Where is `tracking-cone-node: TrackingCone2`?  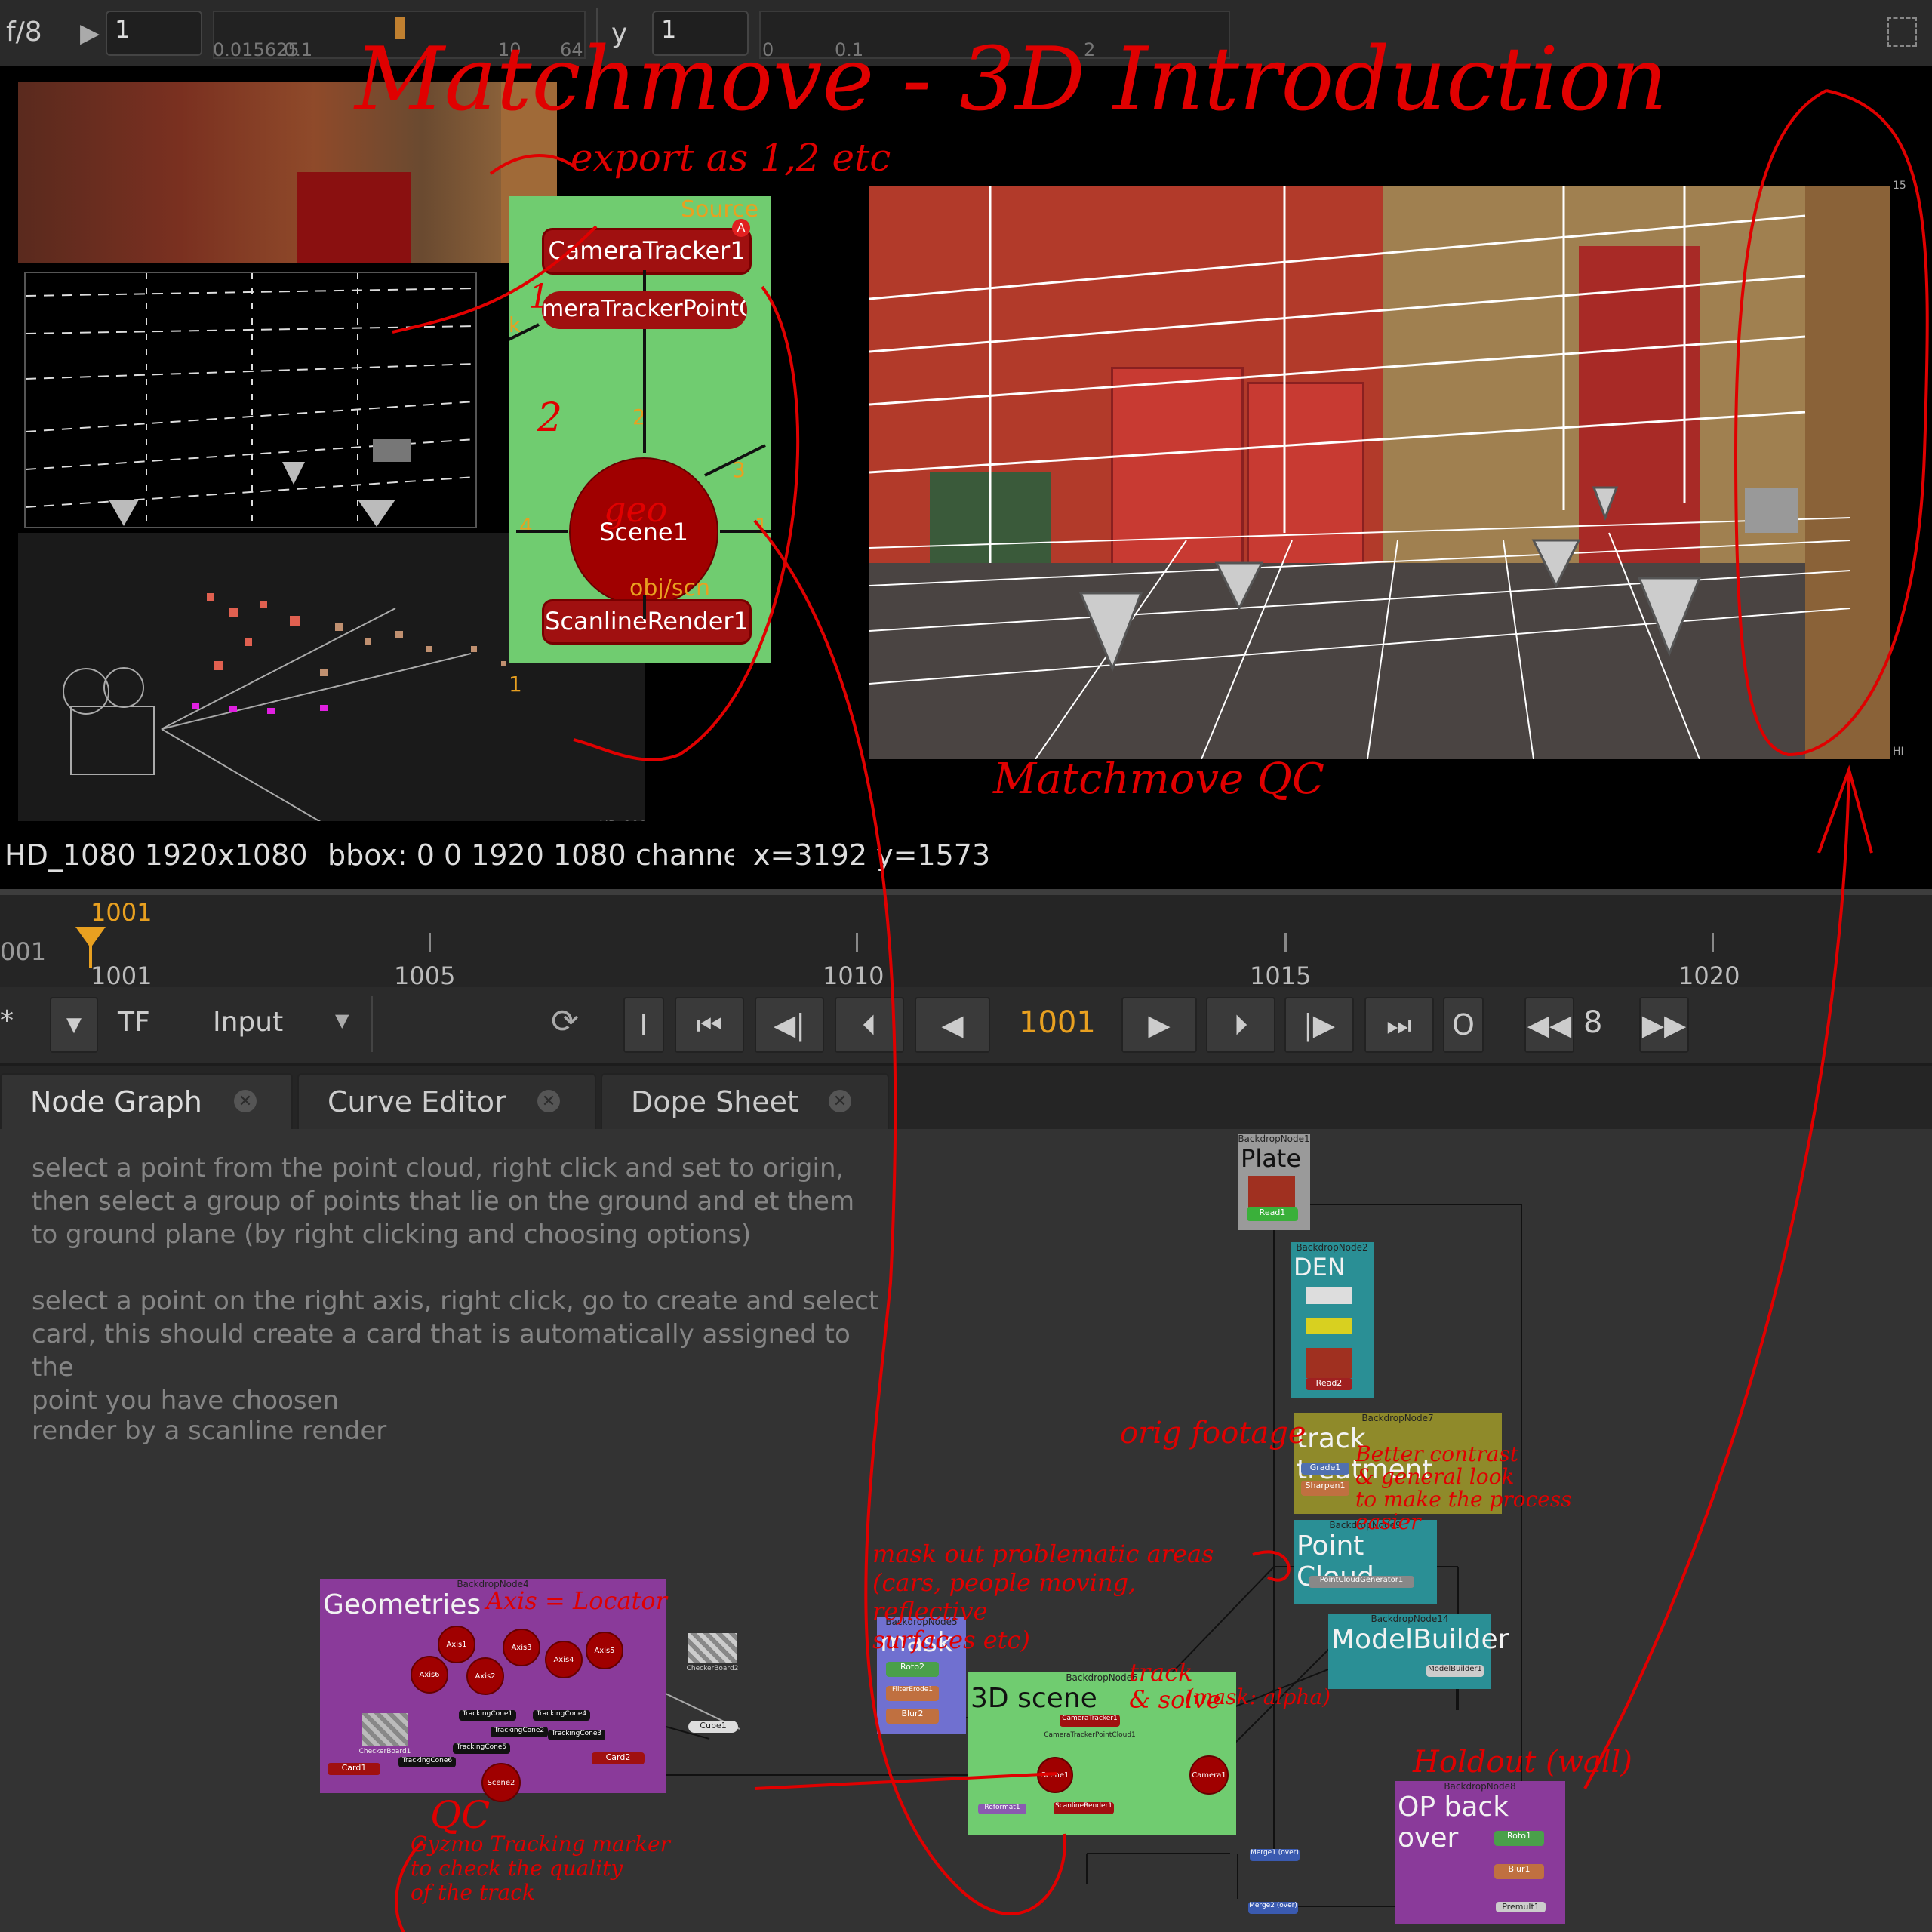 tracking-cone-node: TrackingCone2 is located at coordinates (519, 1732).